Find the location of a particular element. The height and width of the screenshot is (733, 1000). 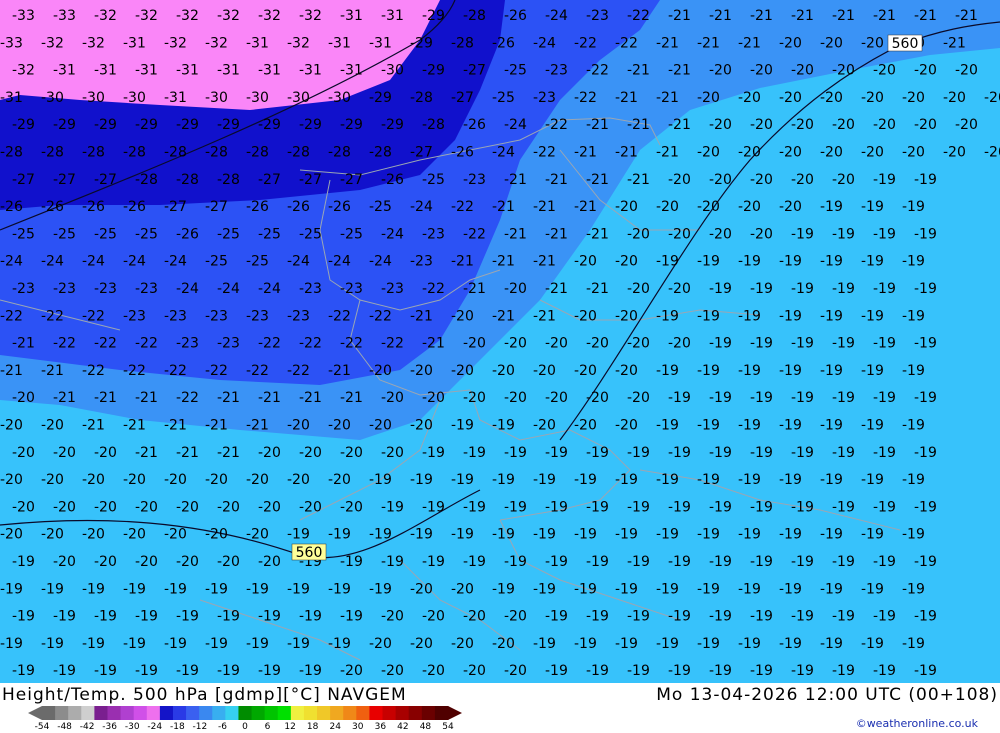

temperature-value: -26 is located at coordinates (134, 207).